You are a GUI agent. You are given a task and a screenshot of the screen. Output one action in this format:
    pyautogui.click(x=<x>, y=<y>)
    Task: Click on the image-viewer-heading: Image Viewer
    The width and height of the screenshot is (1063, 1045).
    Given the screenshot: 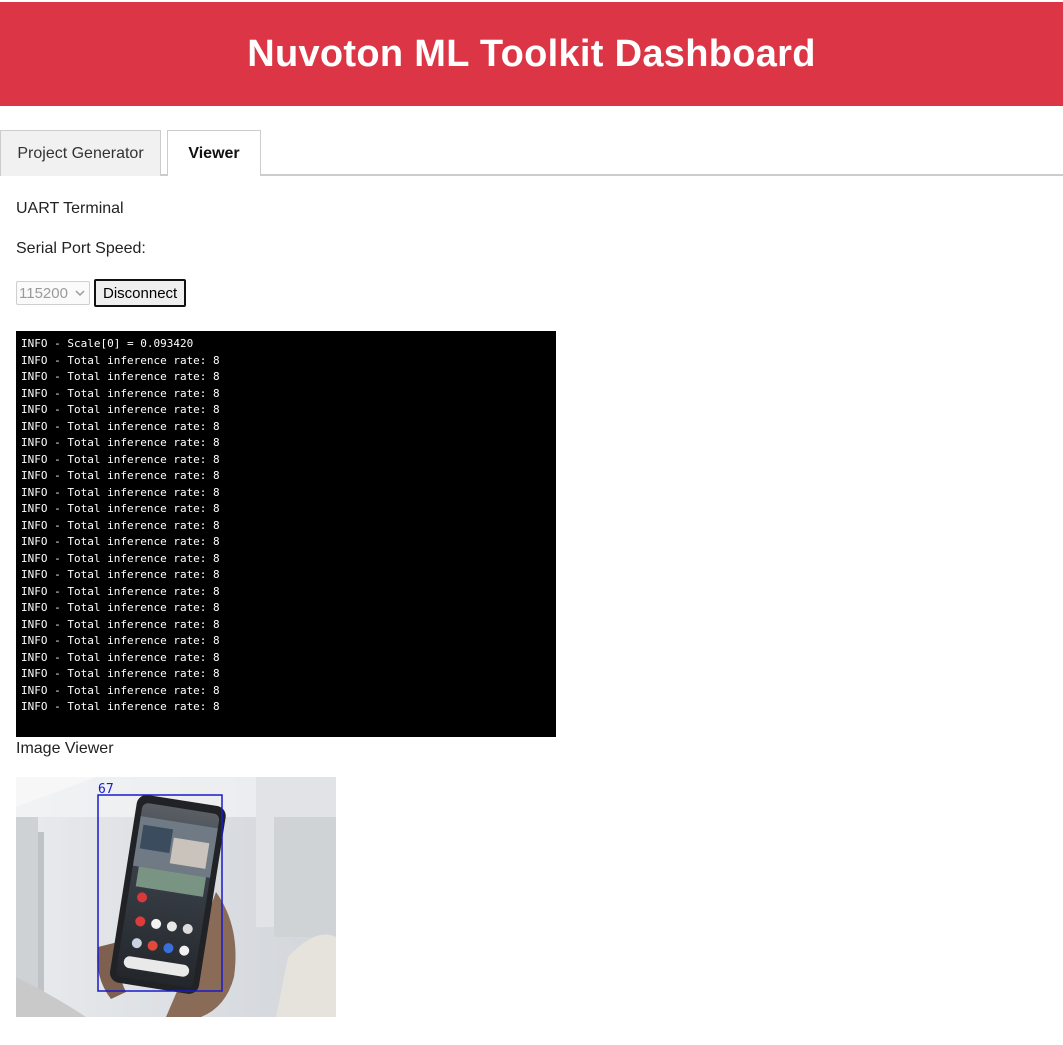 What is the action you would take?
    pyautogui.click(x=65, y=748)
    